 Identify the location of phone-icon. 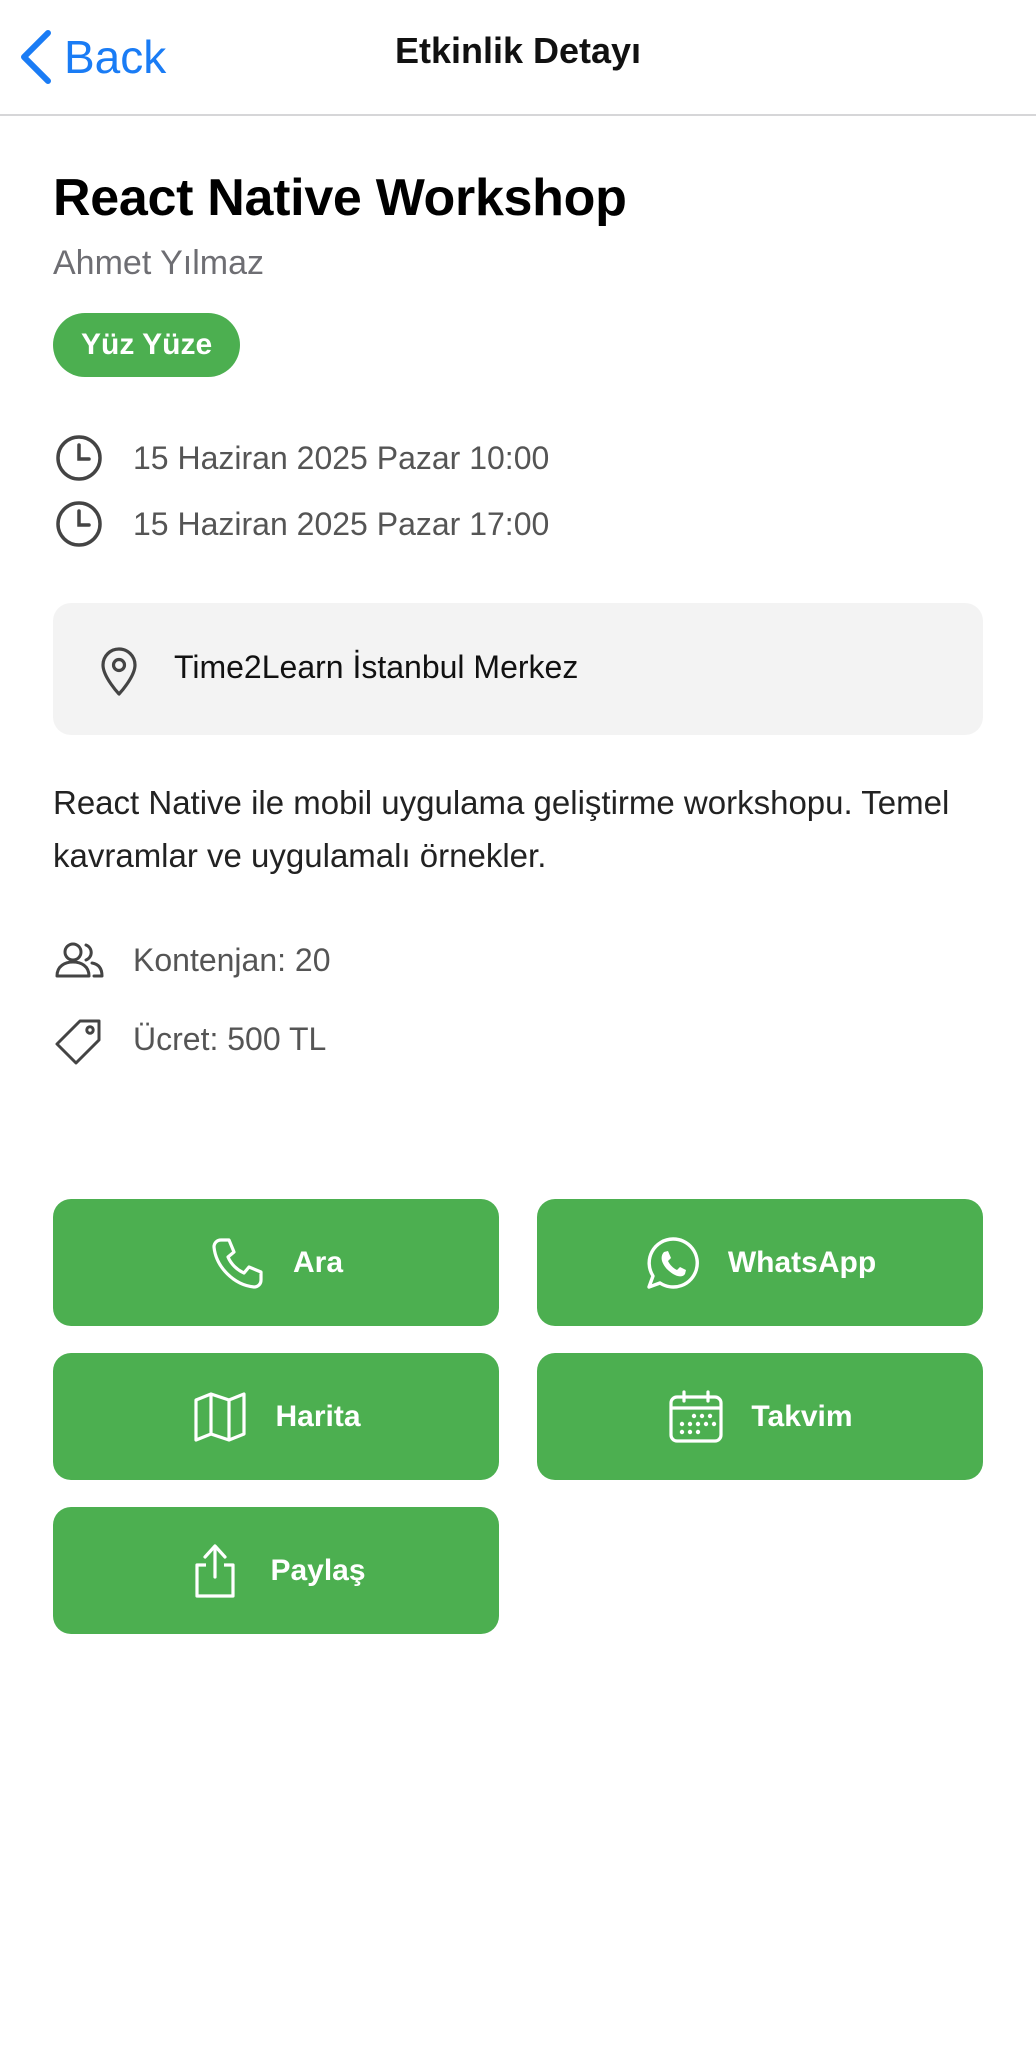
(237, 1263).